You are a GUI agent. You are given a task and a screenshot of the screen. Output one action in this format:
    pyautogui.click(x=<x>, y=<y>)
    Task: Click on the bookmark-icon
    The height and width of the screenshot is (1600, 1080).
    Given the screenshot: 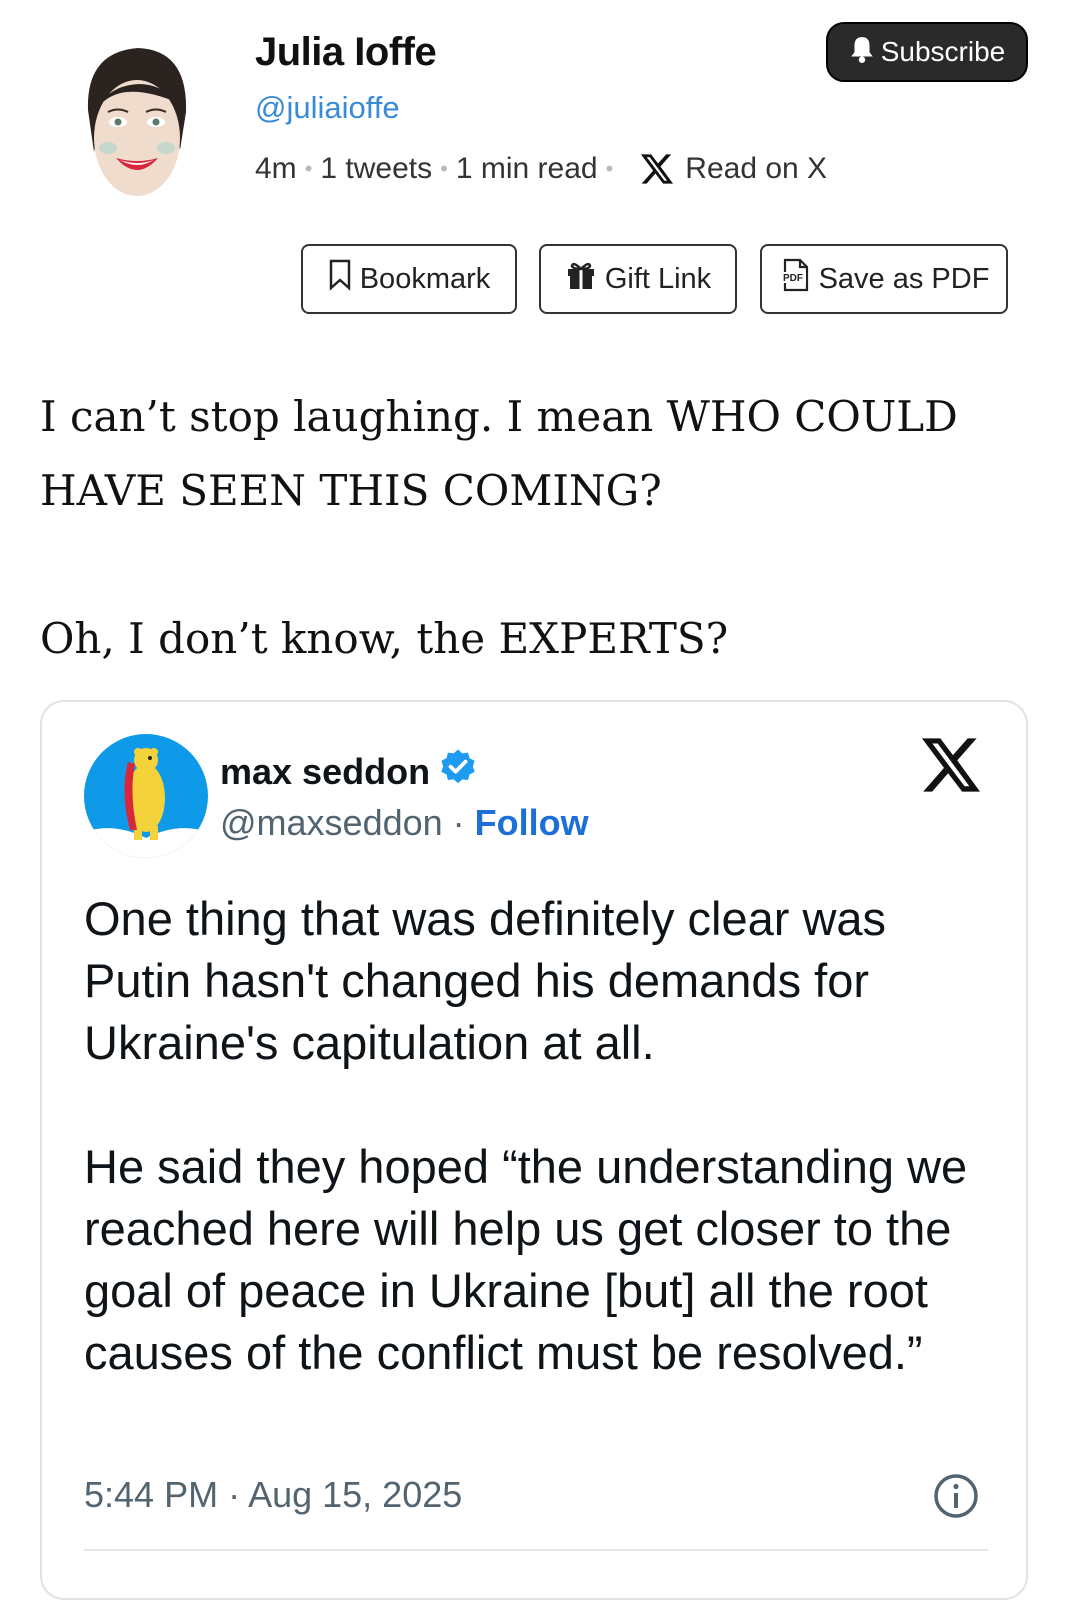 What is the action you would take?
    pyautogui.click(x=340, y=279)
    